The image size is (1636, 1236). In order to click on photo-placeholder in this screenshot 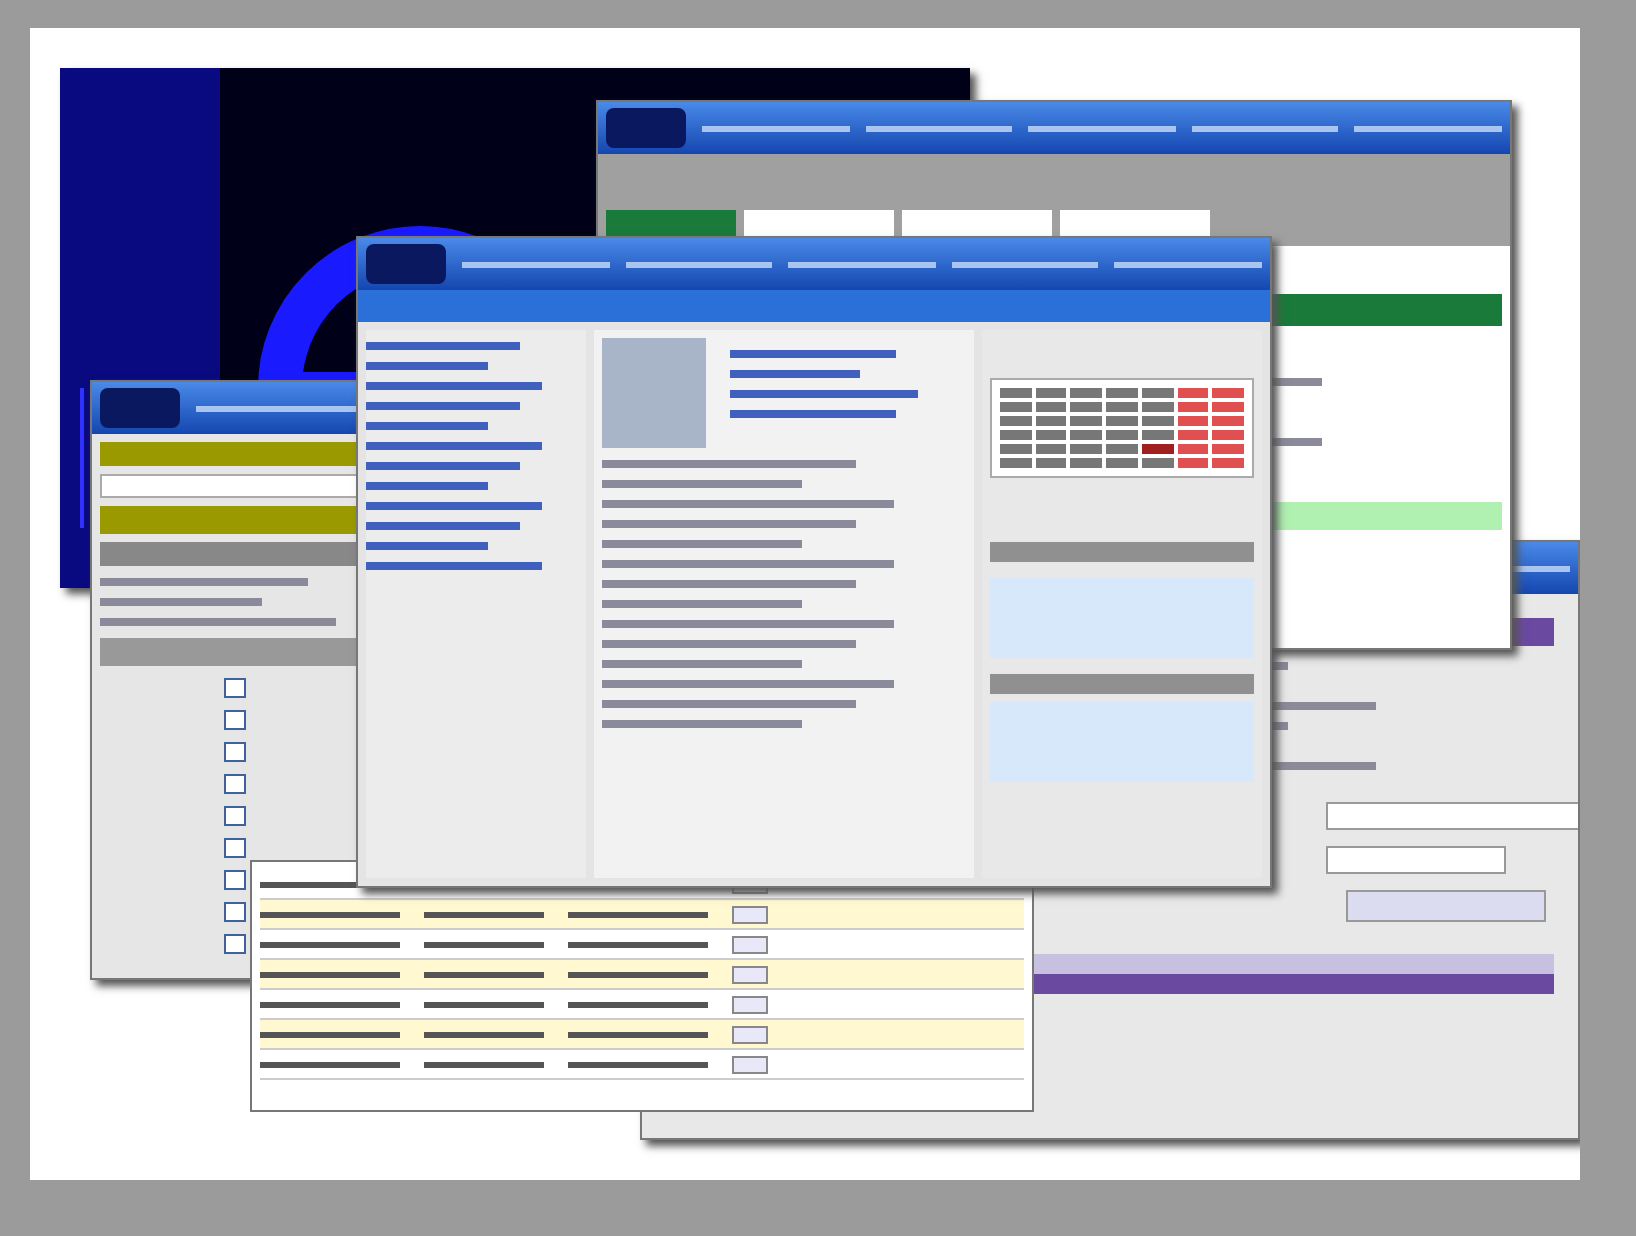, I will do `click(654, 393)`.